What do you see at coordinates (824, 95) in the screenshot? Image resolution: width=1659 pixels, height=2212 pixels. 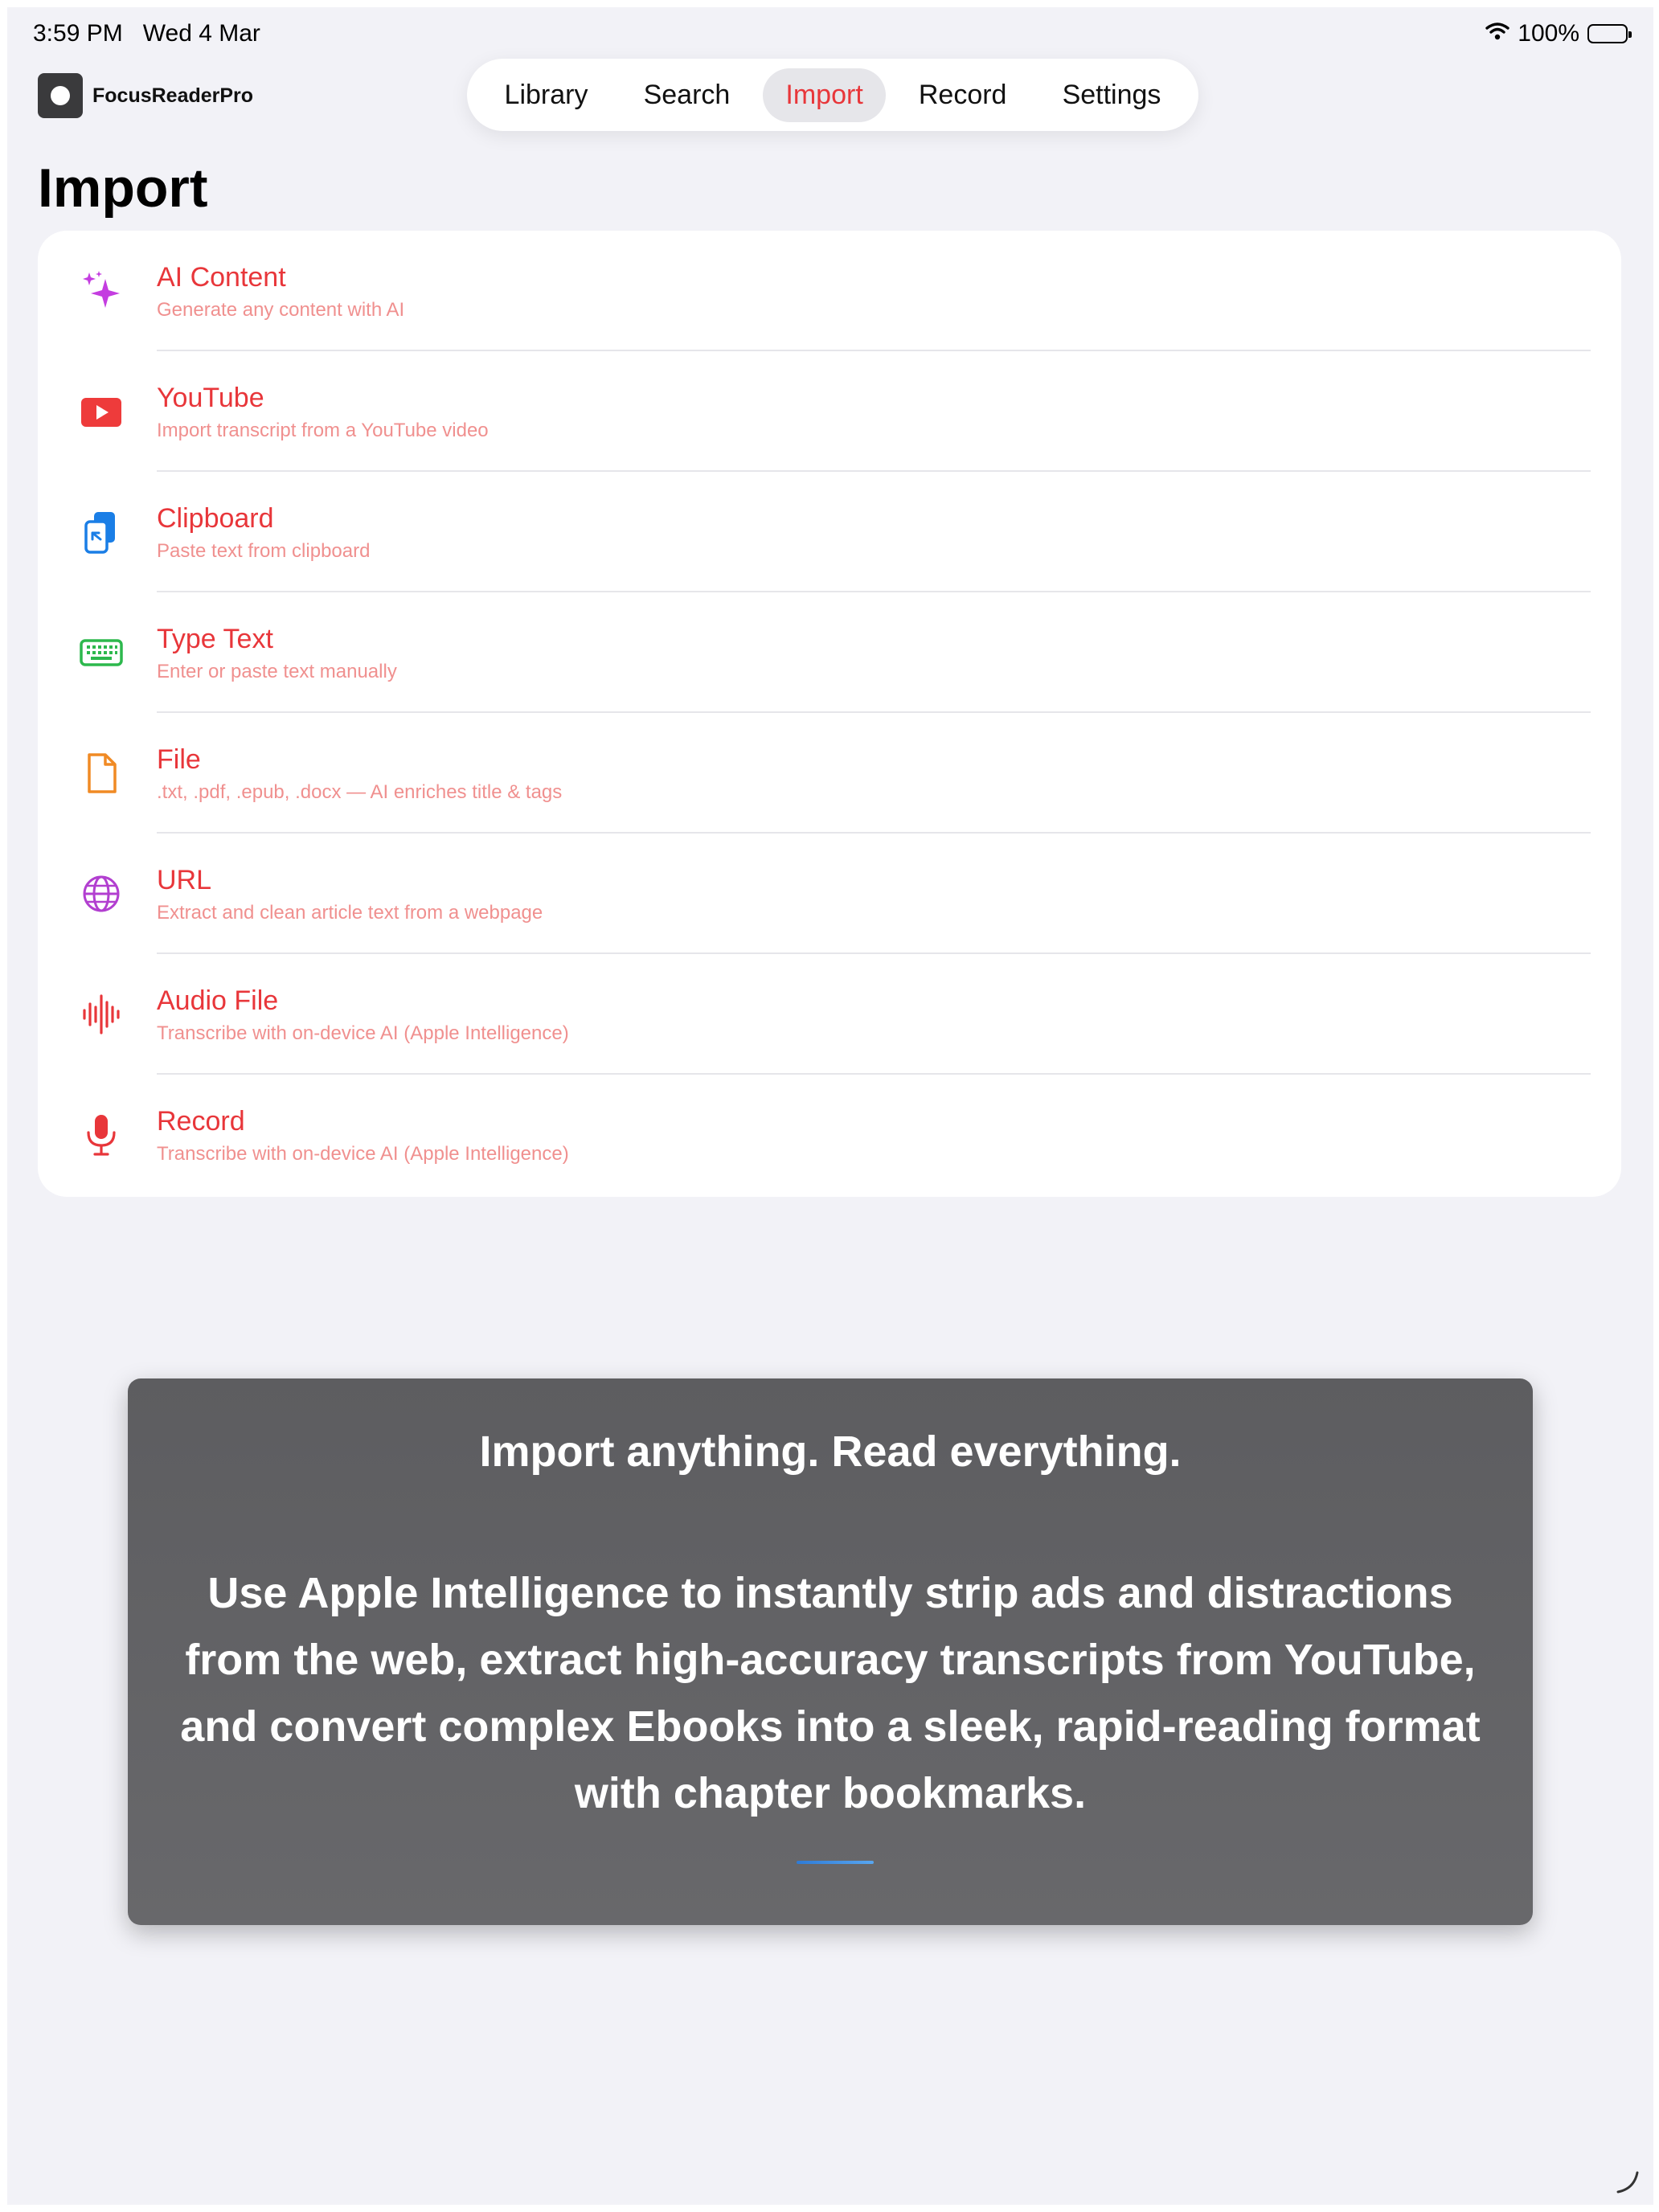 I see `tab-import: Import` at bounding box center [824, 95].